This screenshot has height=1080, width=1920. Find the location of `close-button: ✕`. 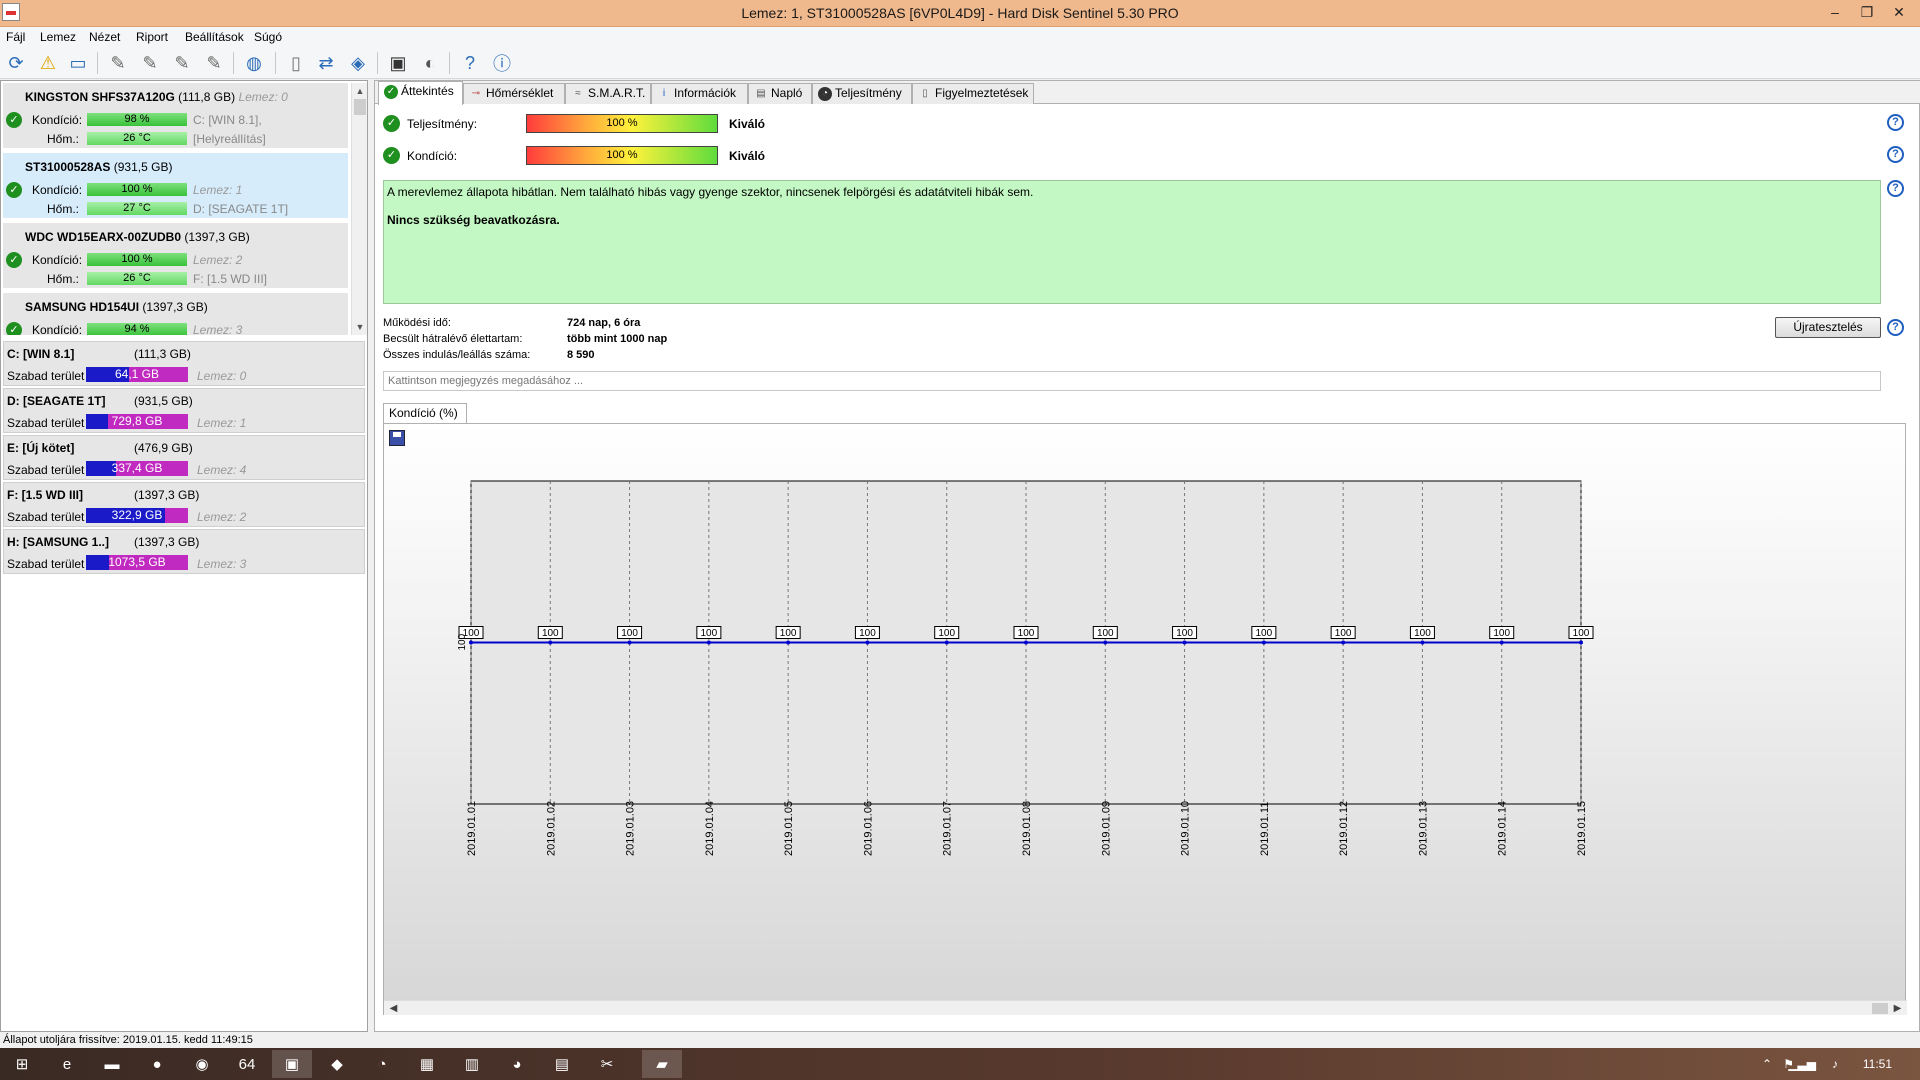

close-button: ✕ is located at coordinates (1899, 12).